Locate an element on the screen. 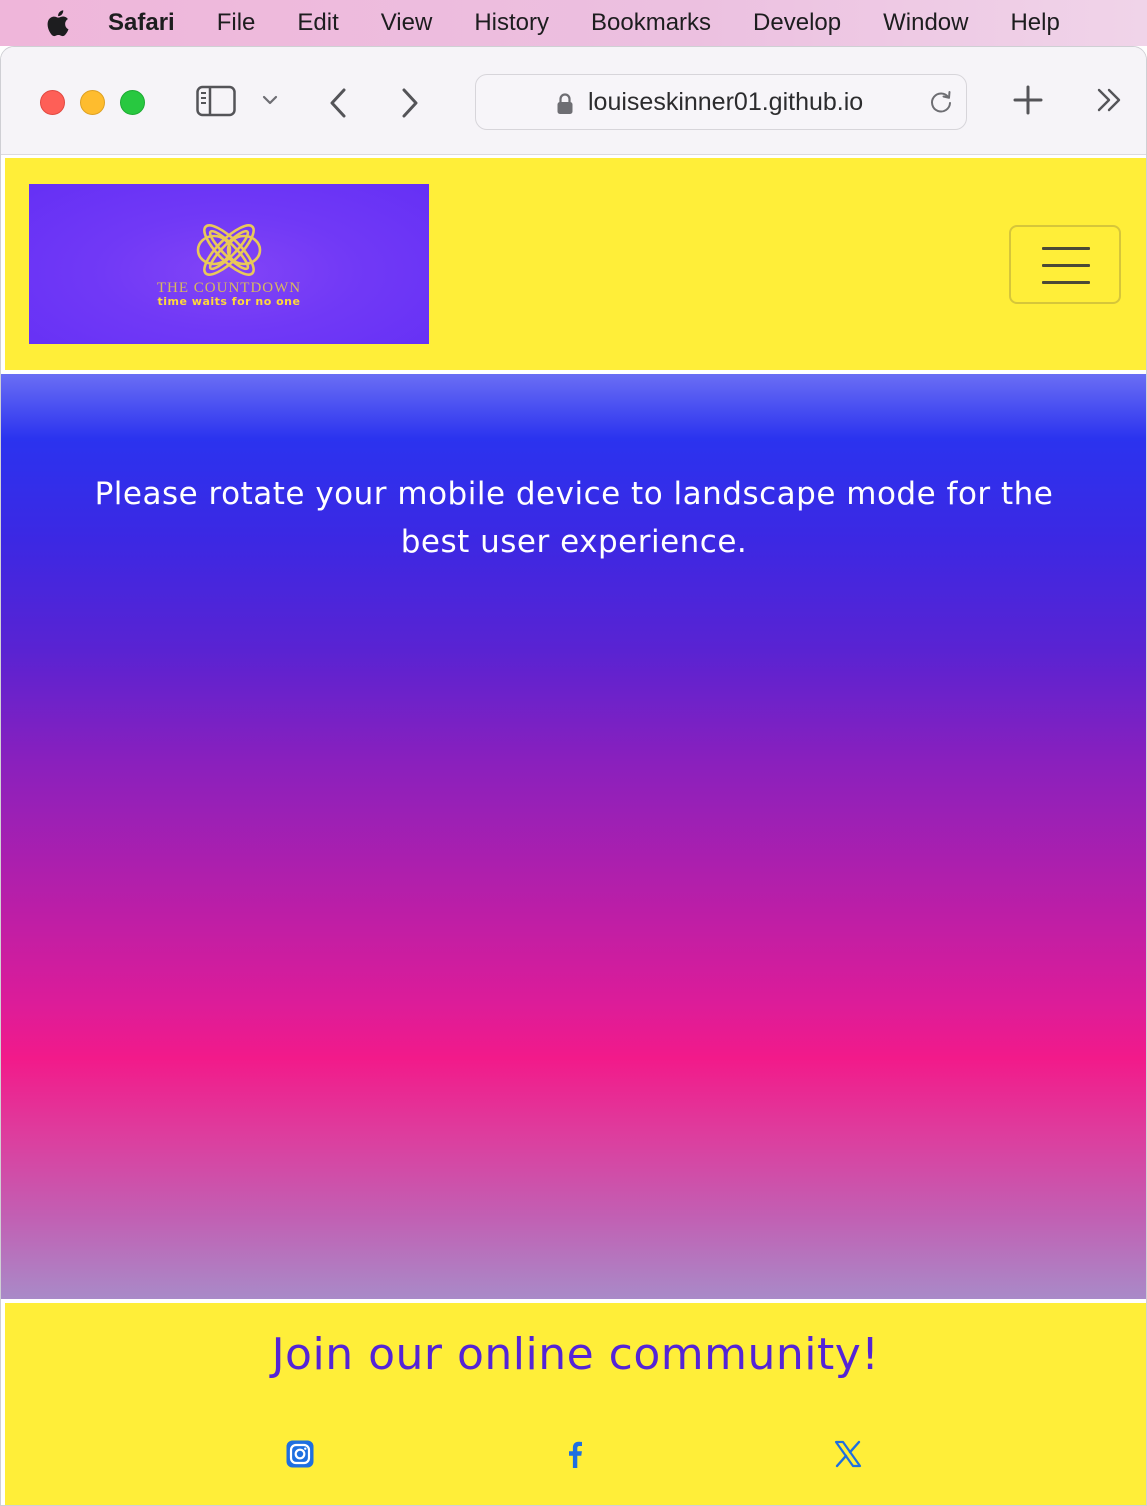 This screenshot has width=1147, height=1506. site-footer: Join our online community! is located at coordinates (575, 1404).